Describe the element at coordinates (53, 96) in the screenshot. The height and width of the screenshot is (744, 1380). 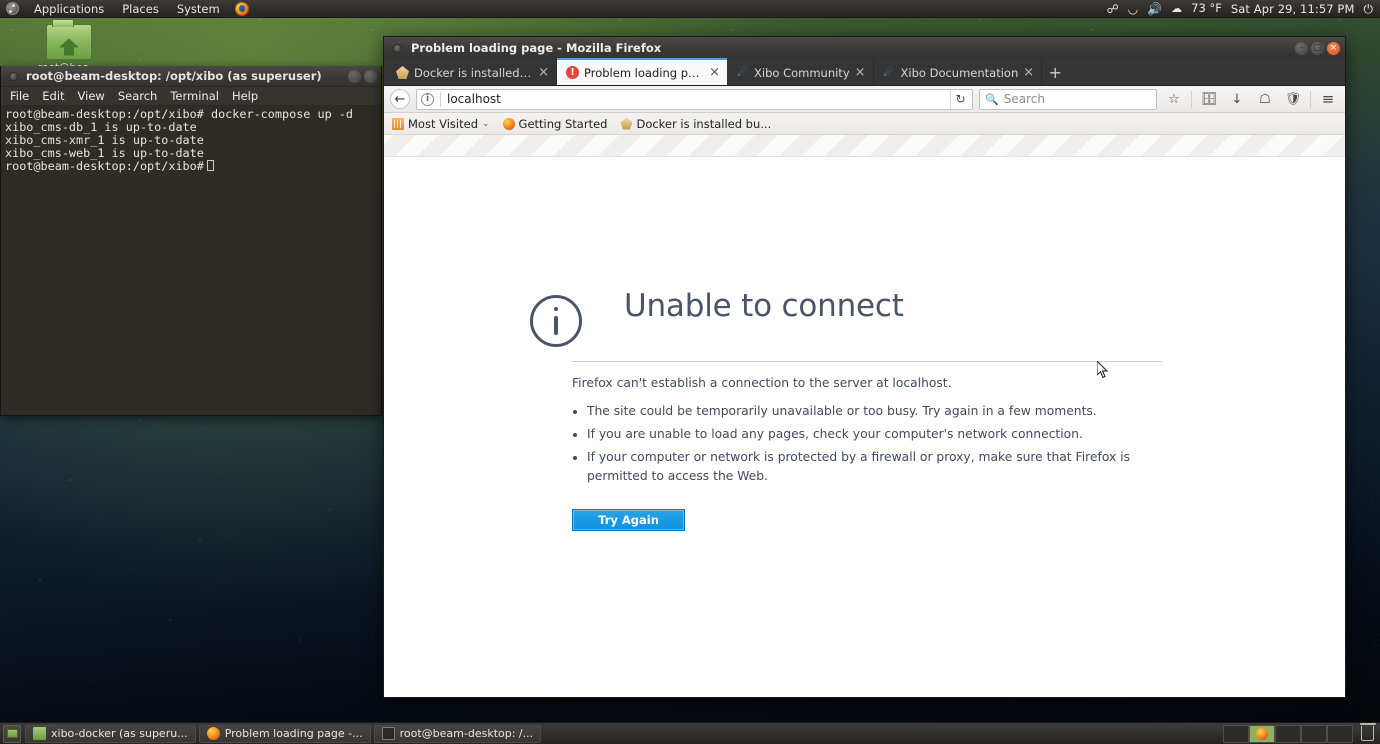
I see `terminal-menu-edit: Edit` at that location.